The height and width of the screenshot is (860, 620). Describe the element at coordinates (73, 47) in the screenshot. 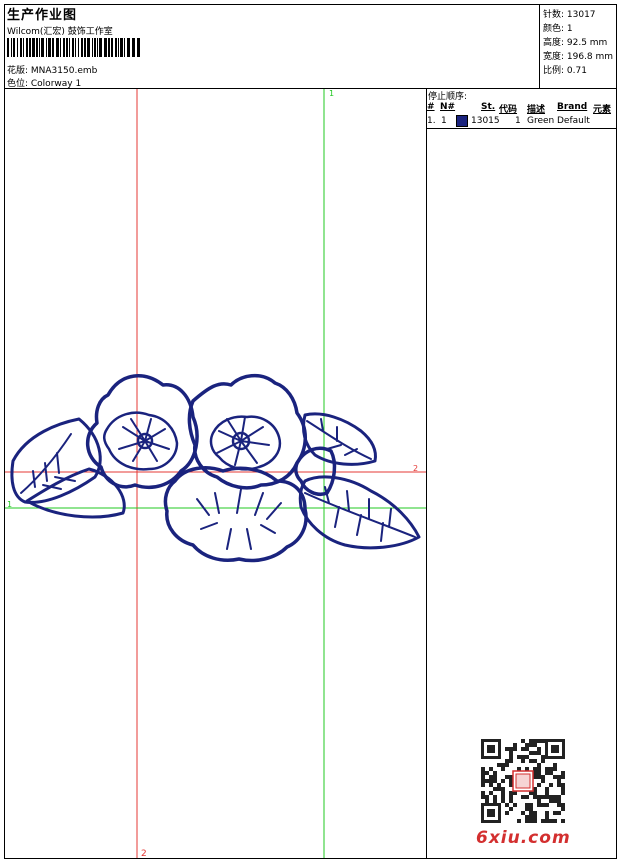

I see `barcode` at that location.